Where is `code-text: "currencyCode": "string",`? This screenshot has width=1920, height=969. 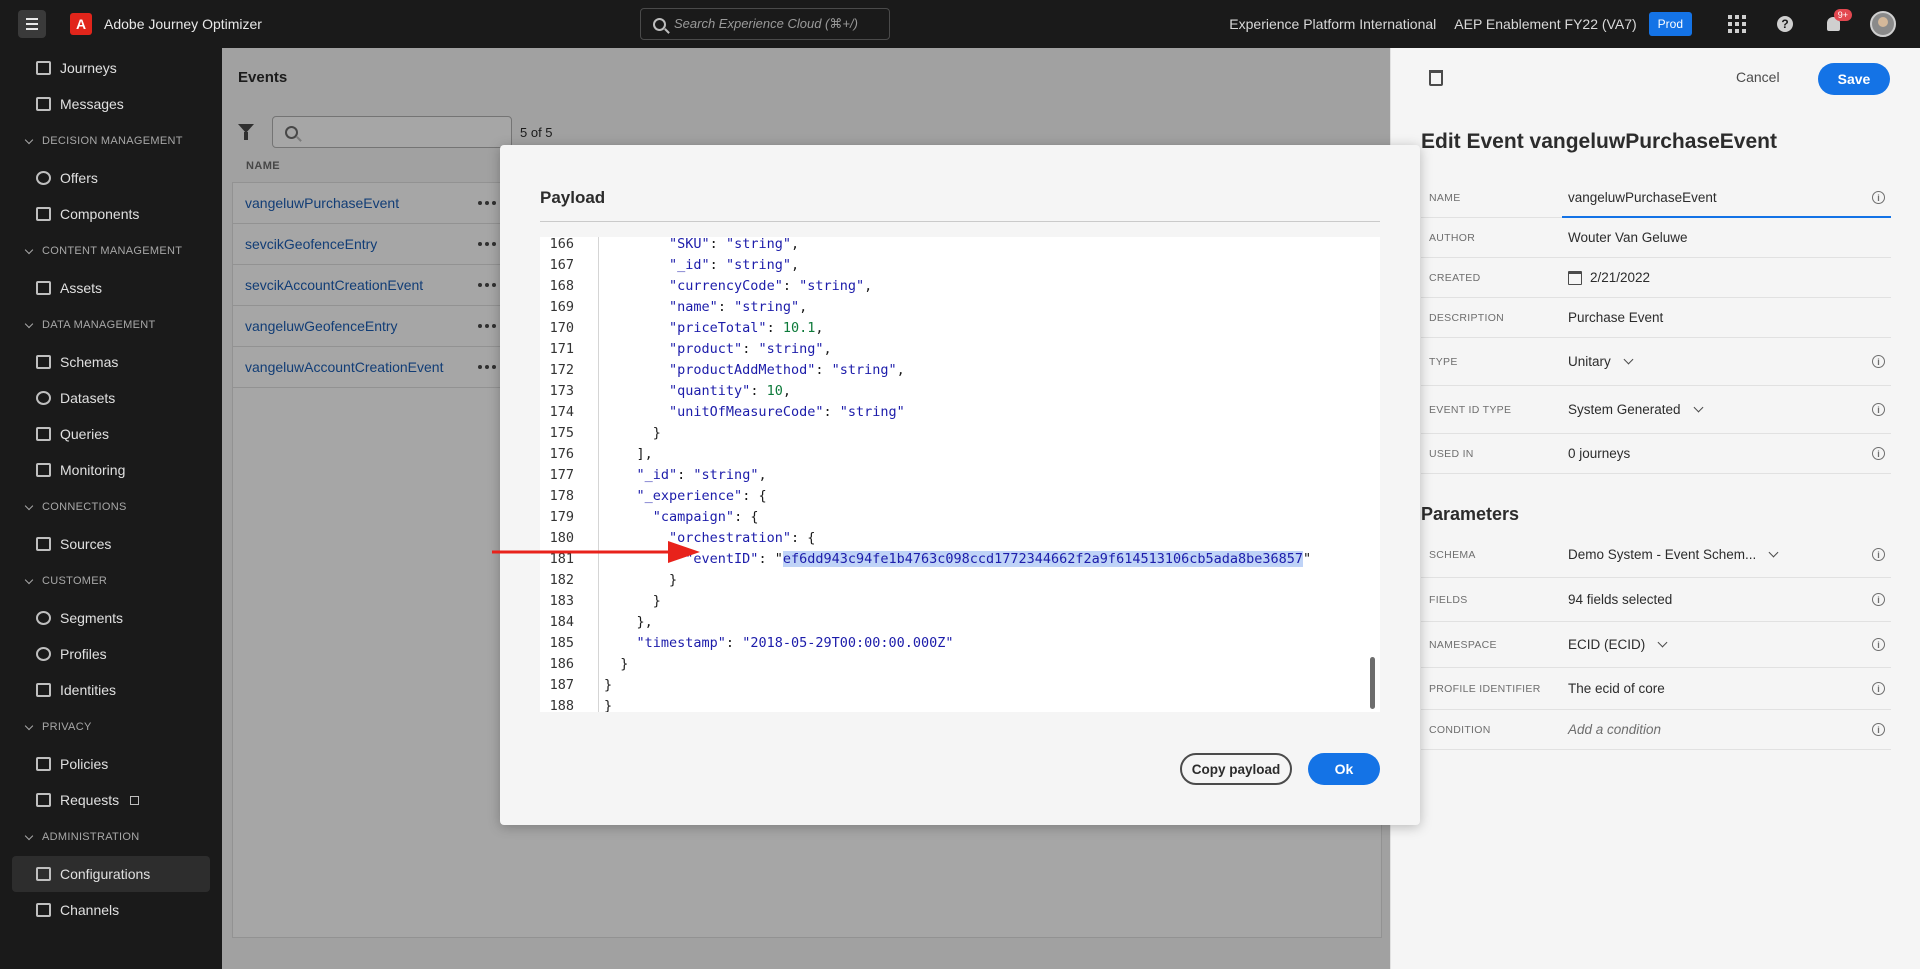 code-text: "currencyCode": "string", is located at coordinates (771, 286).